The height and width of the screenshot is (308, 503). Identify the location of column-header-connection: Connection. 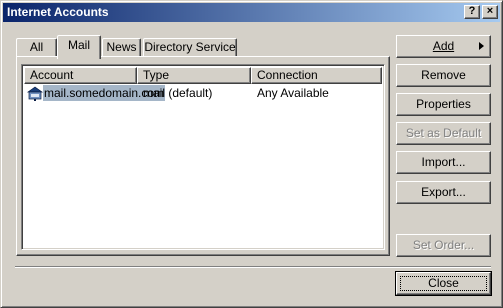
(316, 75).